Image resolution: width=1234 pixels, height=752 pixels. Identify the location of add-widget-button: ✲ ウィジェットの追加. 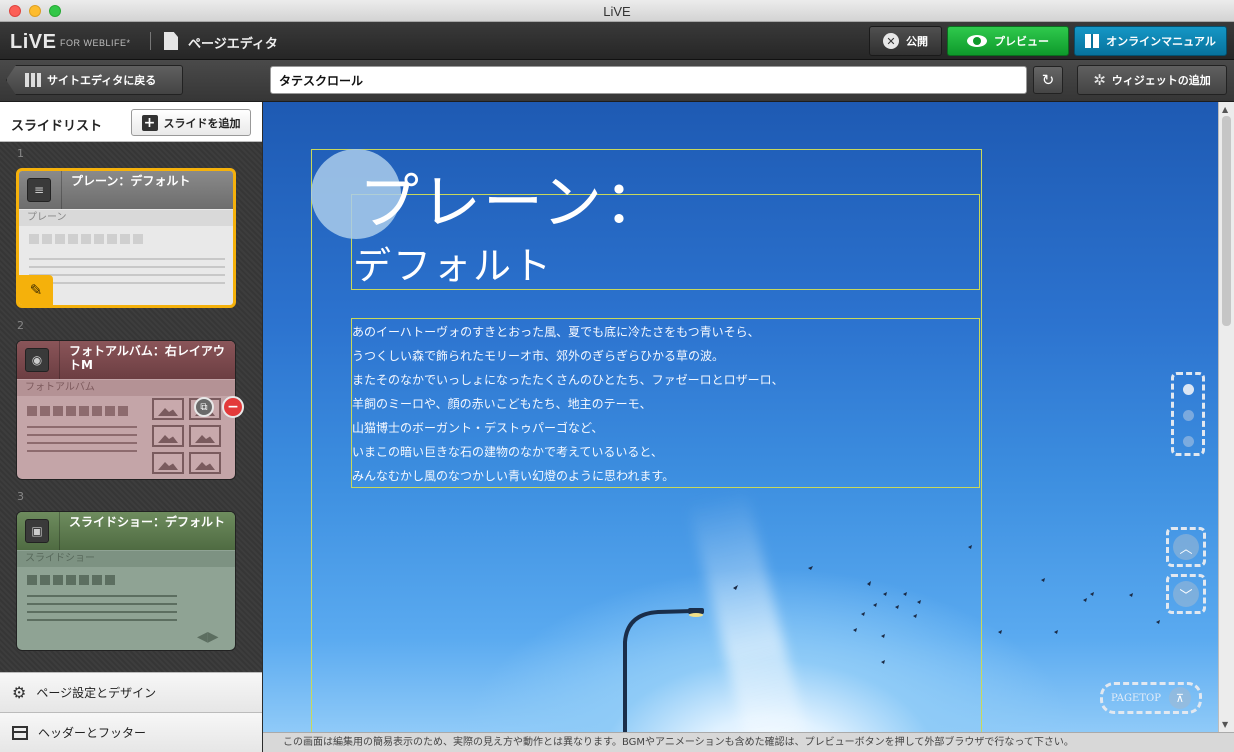
(1152, 80).